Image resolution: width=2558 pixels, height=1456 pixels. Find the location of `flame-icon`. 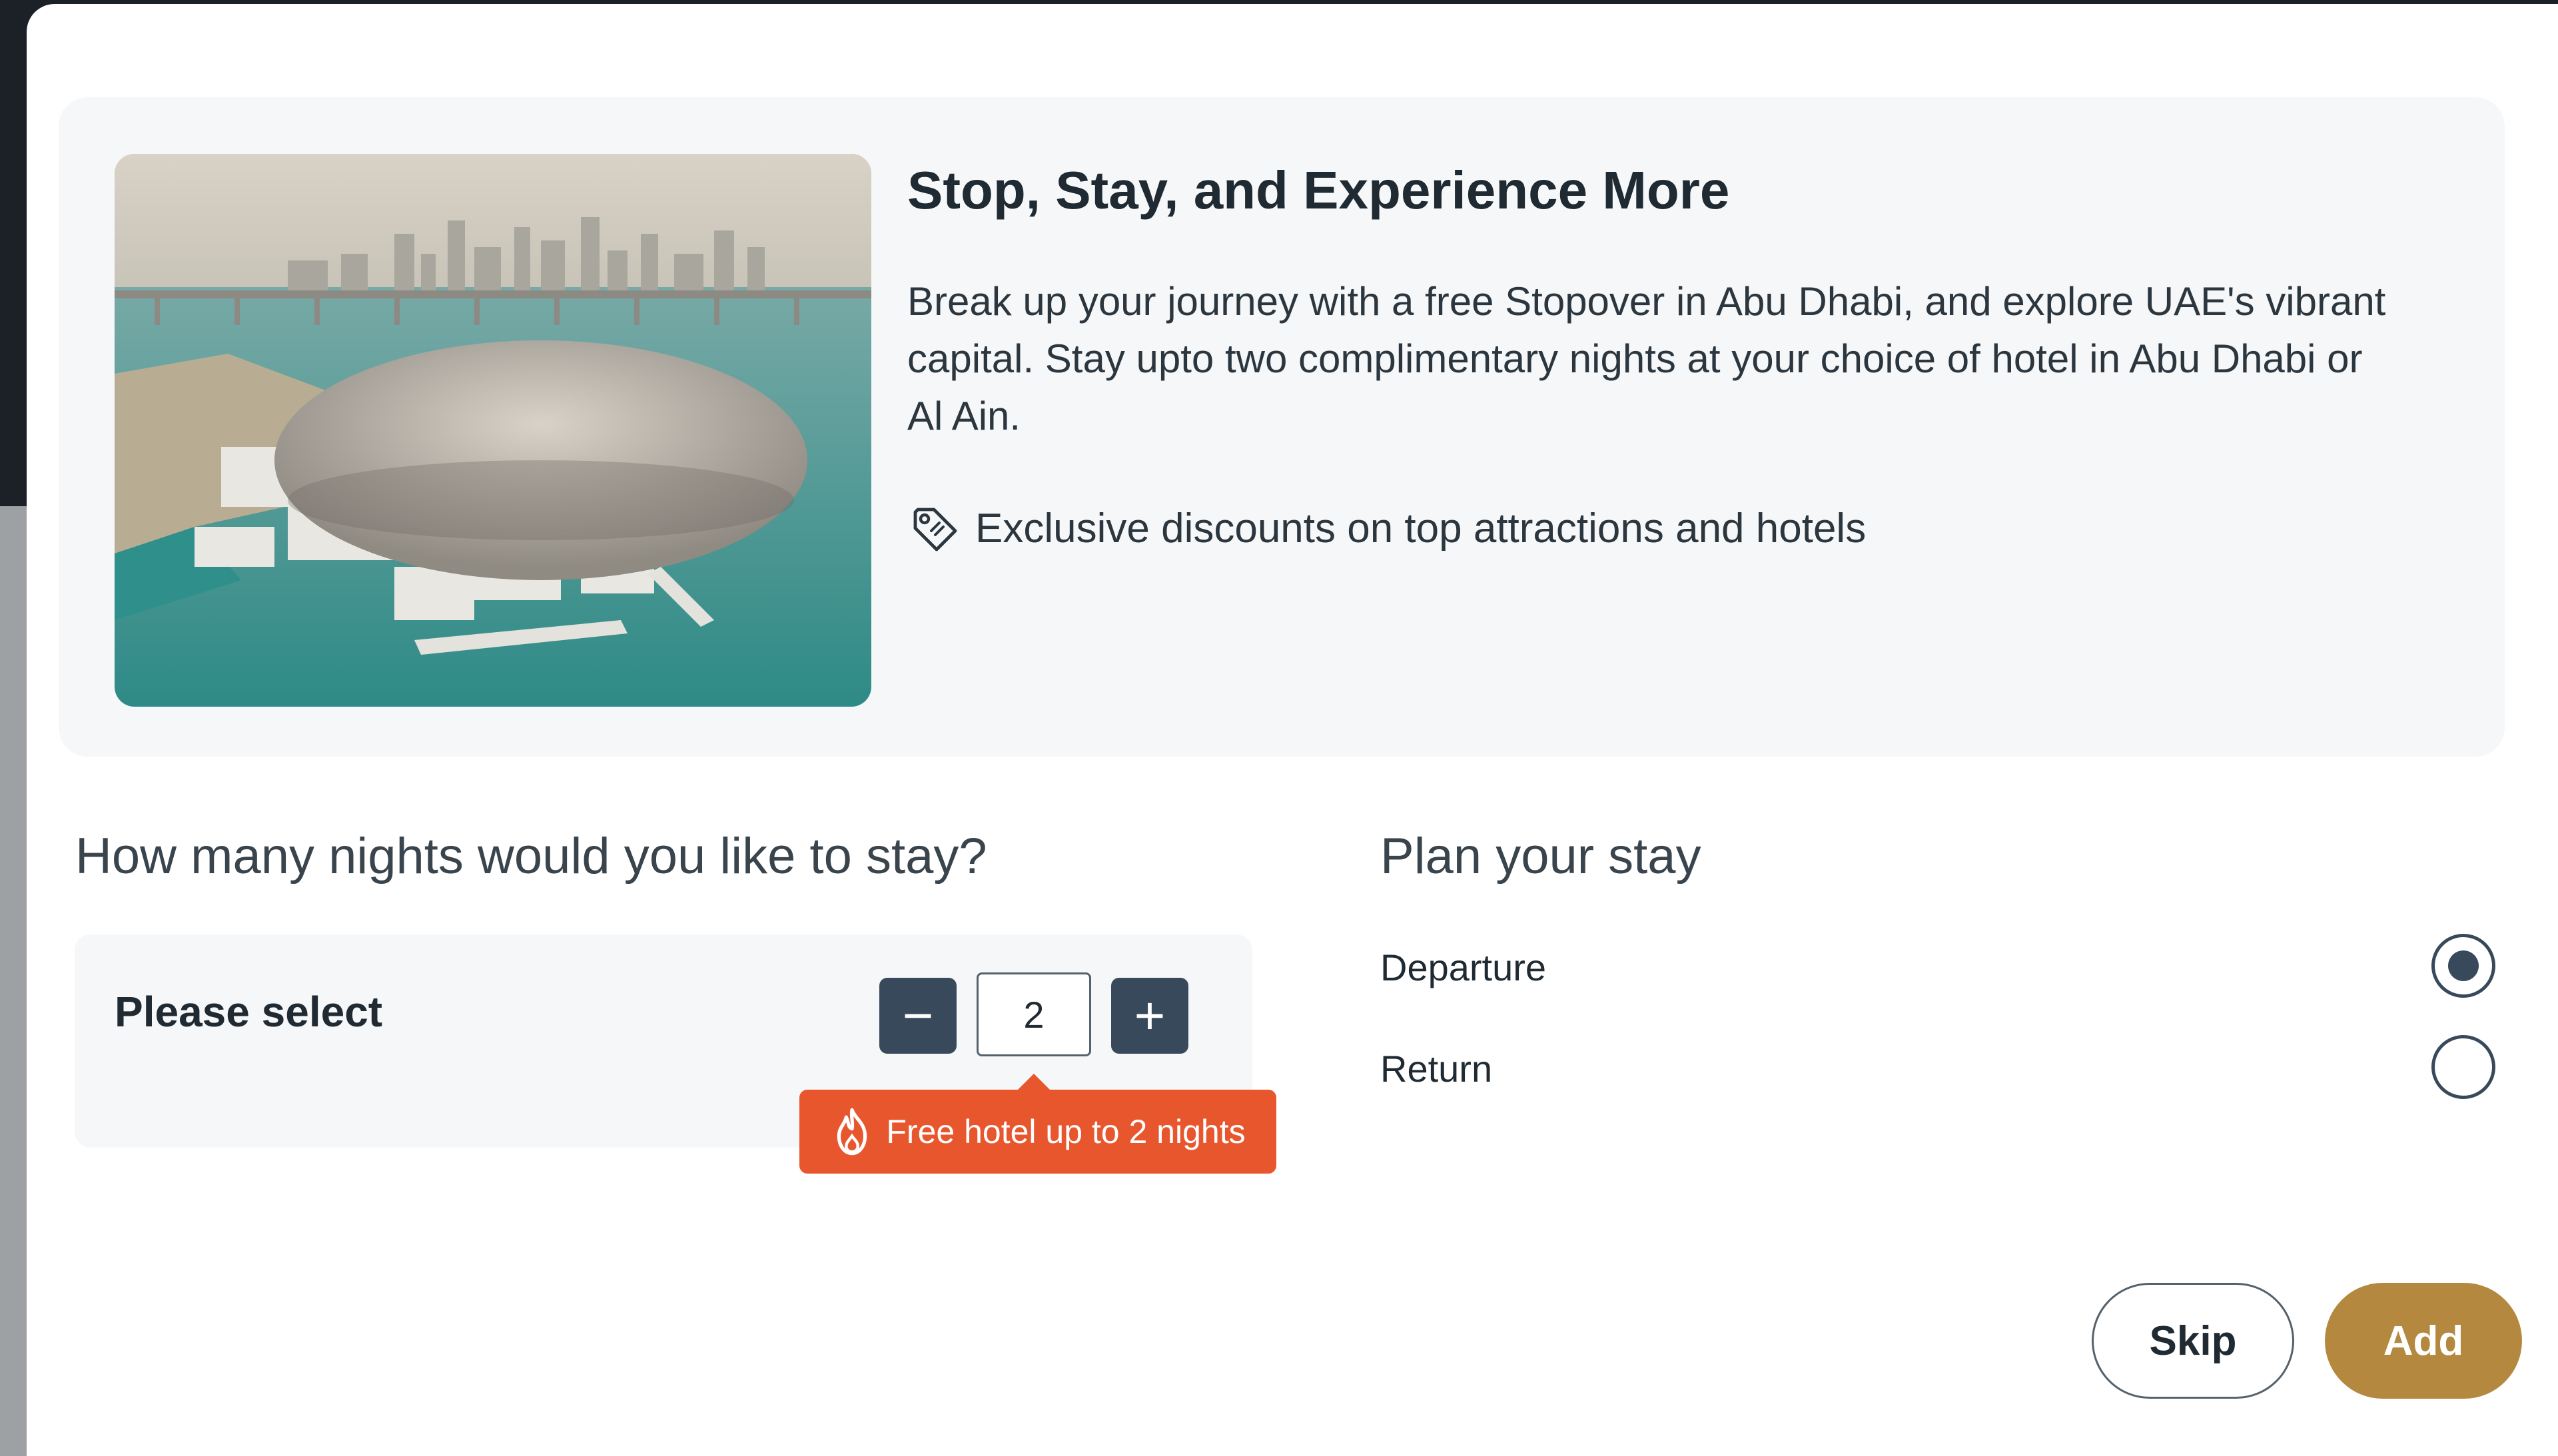

flame-icon is located at coordinates (852, 1132).